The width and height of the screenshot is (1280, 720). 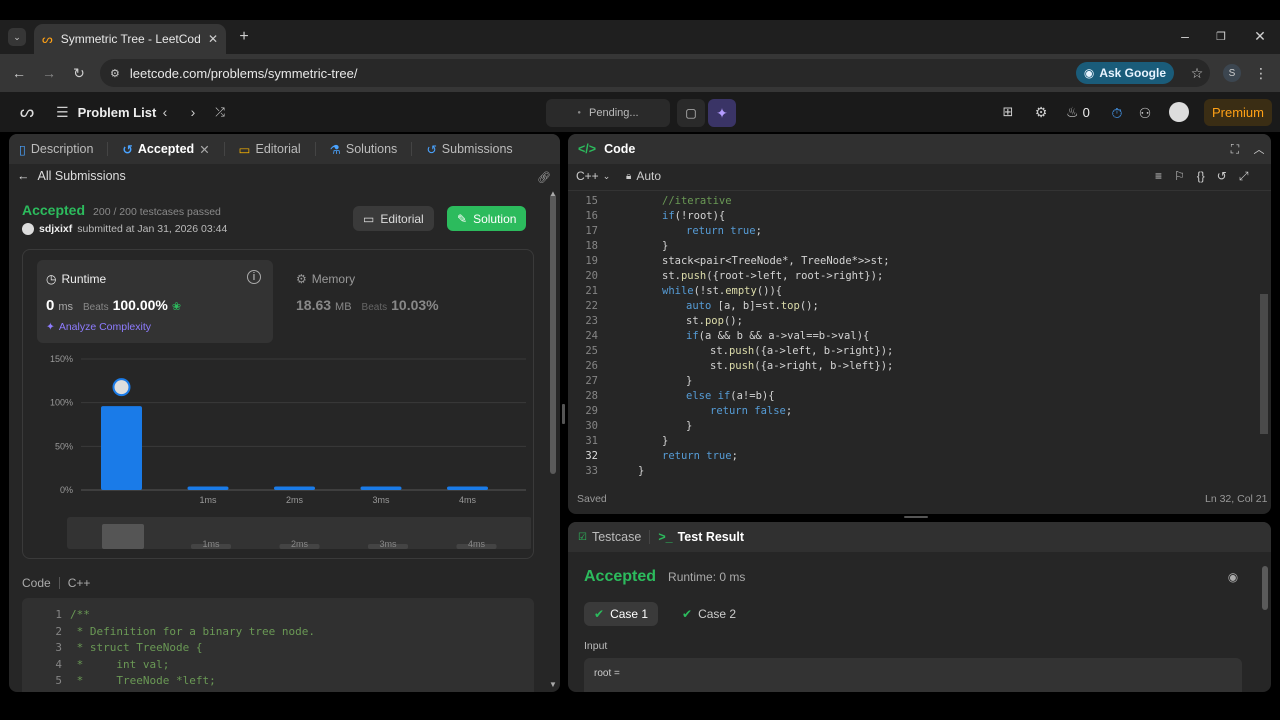 What do you see at coordinates (1265, 588) in the screenshot?
I see `result-scrollbar-thumb` at bounding box center [1265, 588].